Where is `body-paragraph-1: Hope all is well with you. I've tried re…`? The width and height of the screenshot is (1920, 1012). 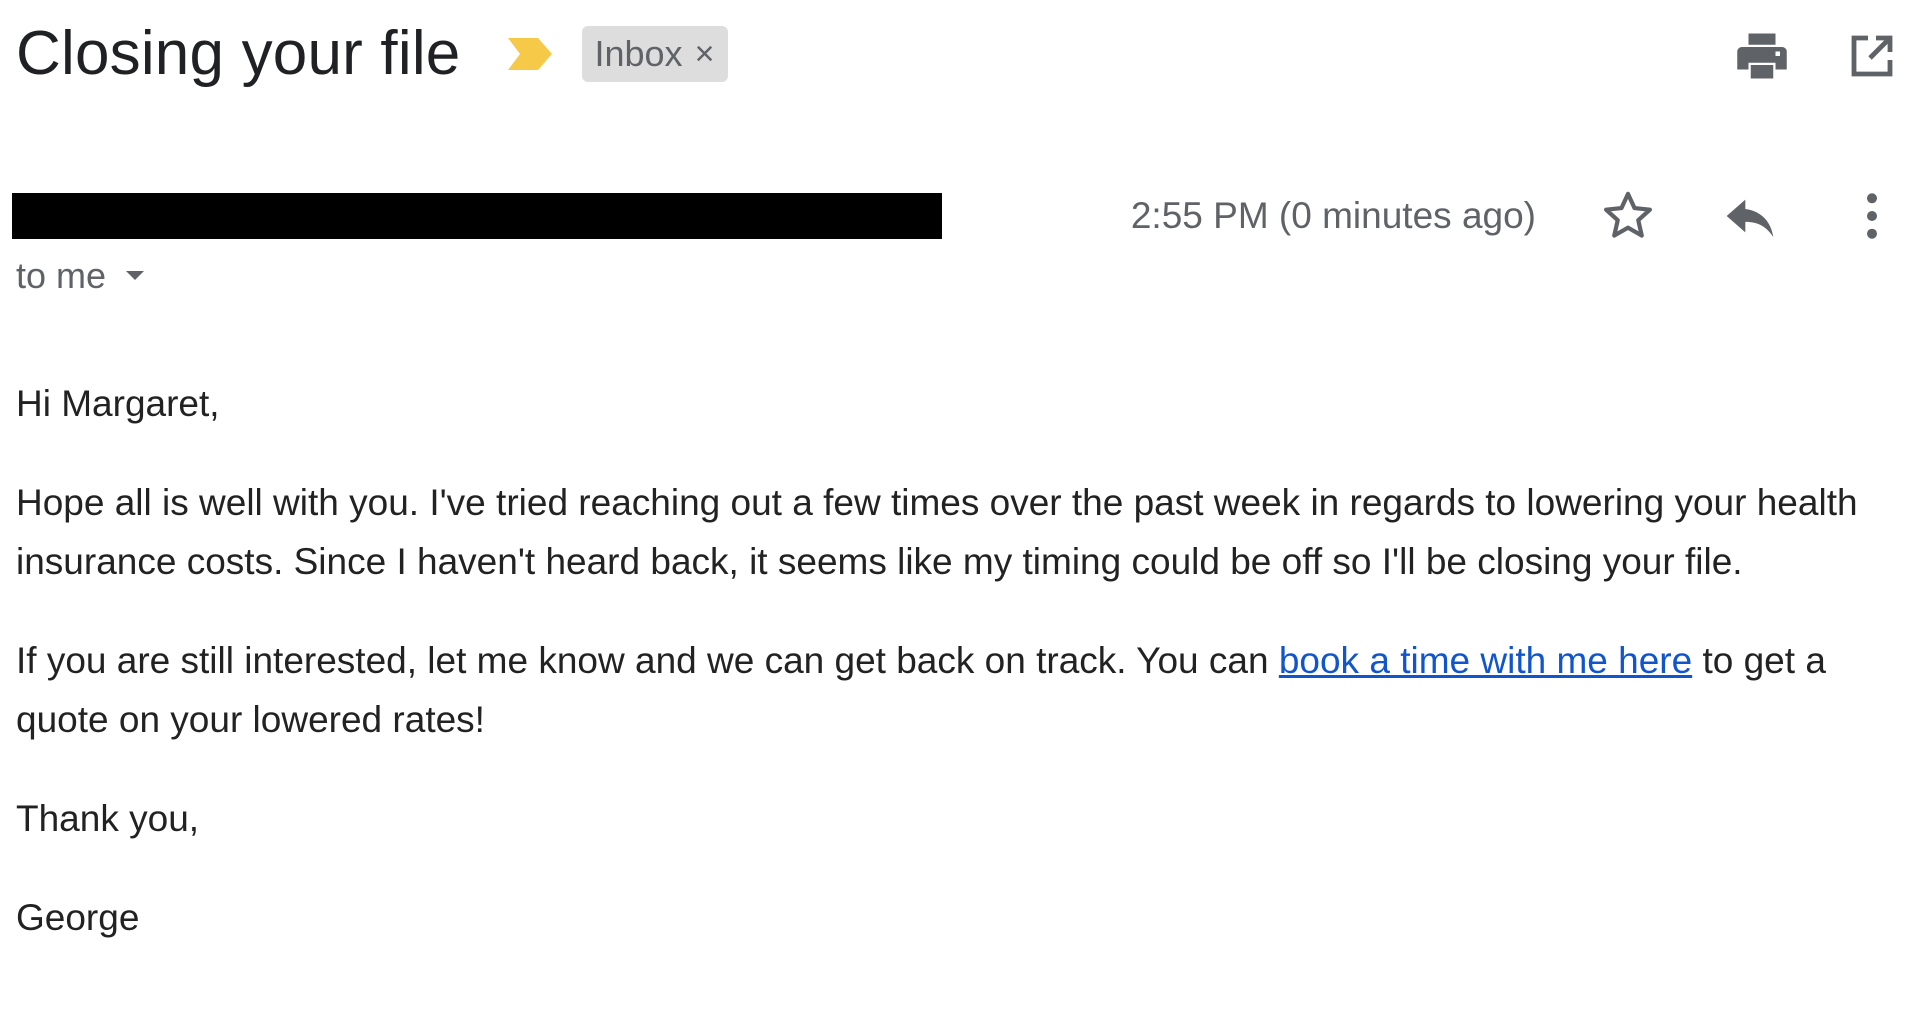 body-paragraph-1: Hope all is well with you. I've tried re… is located at coordinates (937, 532).